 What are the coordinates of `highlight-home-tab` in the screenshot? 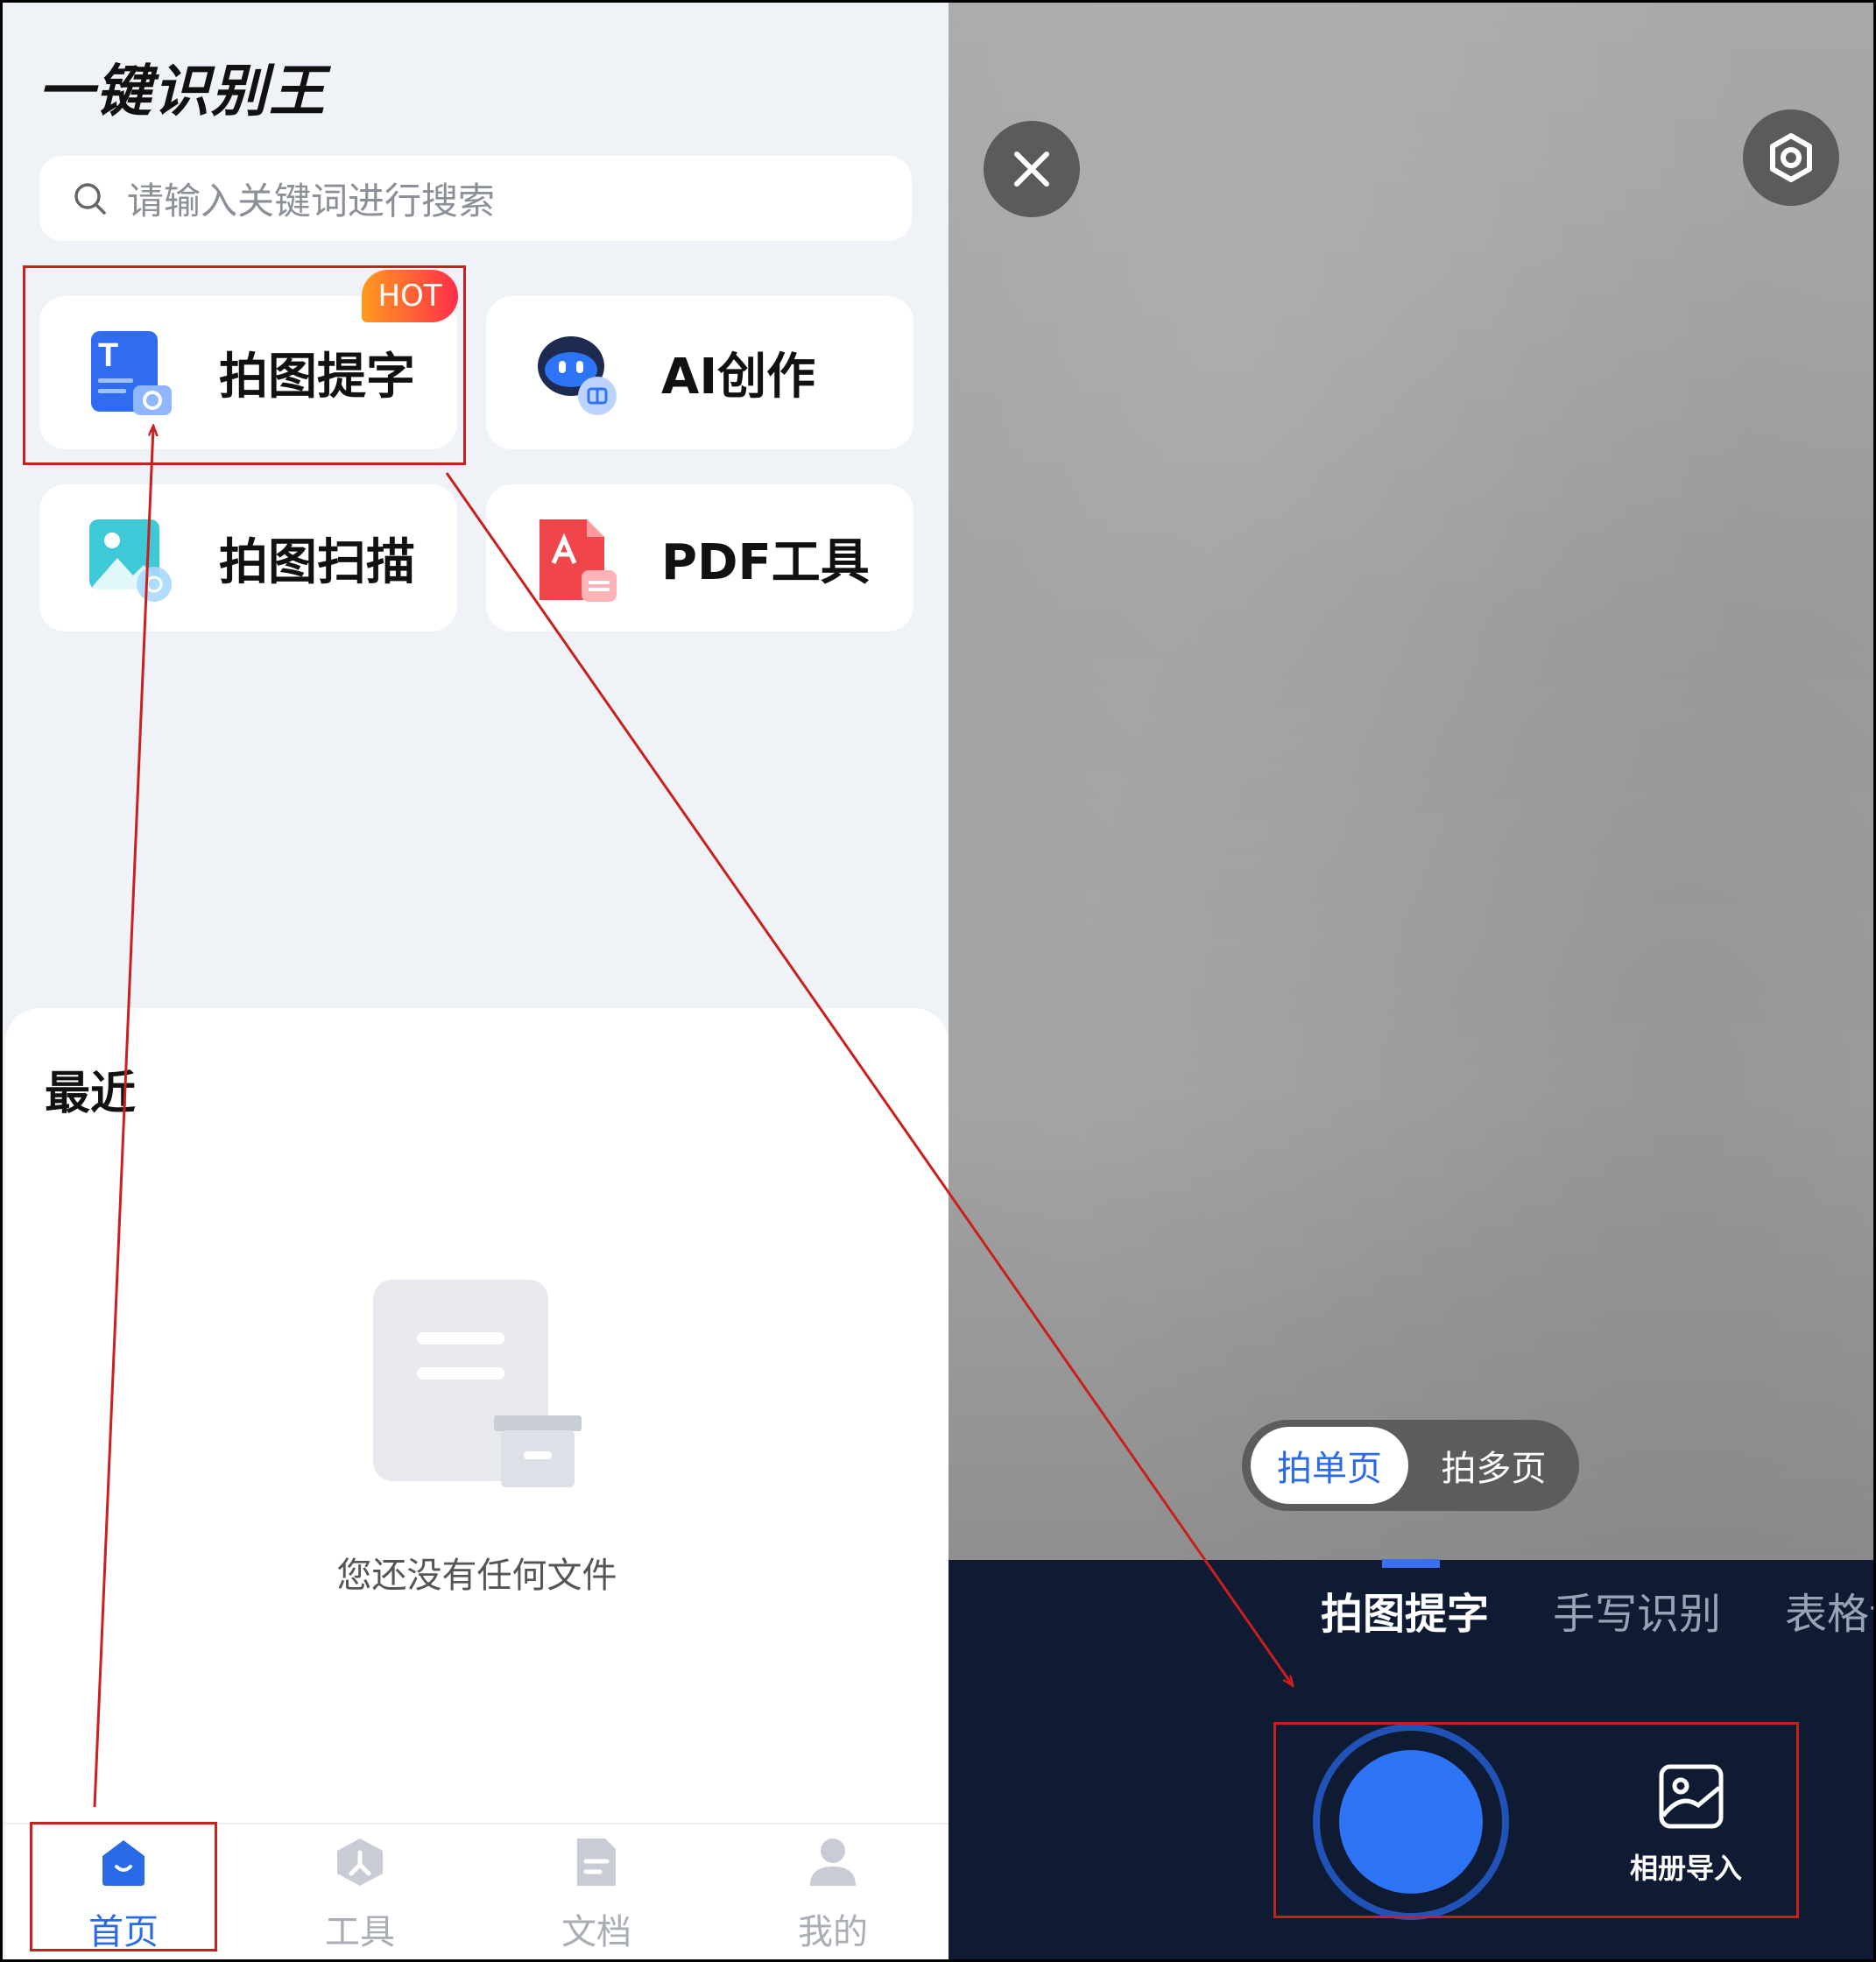 It's located at (123, 1887).